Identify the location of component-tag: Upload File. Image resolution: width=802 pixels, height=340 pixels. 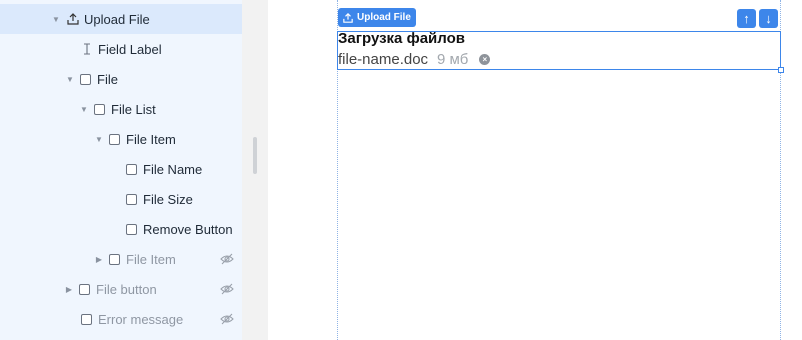
(377, 17).